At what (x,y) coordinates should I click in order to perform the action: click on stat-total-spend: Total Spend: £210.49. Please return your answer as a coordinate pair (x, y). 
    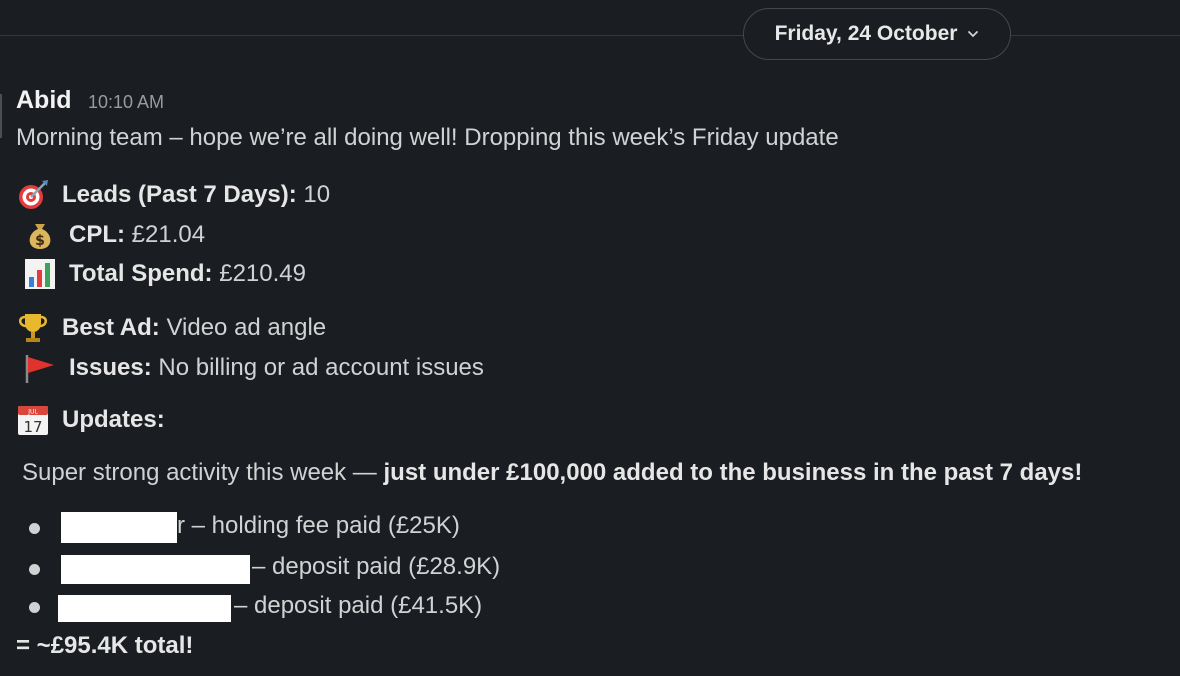
    Looking at the image, I should click on (164, 274).